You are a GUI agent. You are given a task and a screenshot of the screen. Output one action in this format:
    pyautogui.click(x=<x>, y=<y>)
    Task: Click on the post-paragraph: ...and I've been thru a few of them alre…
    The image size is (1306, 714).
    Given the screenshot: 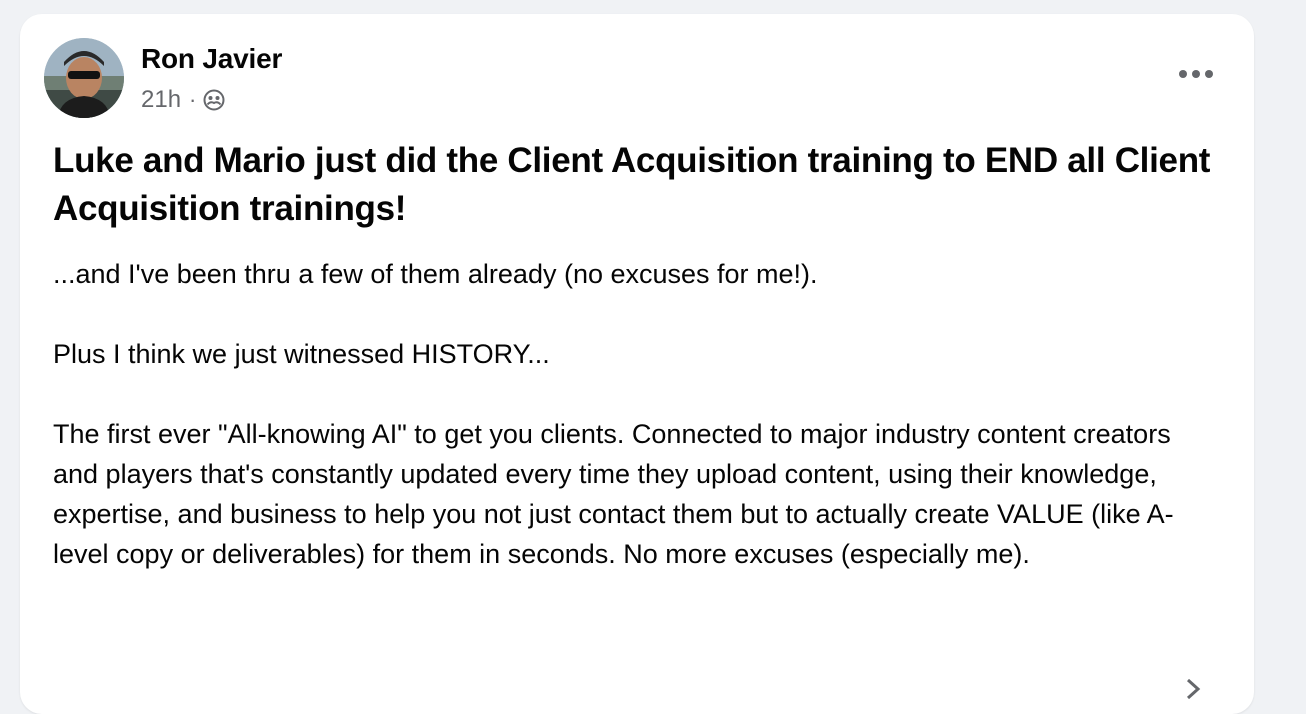 What is the action you would take?
    pyautogui.click(x=435, y=274)
    